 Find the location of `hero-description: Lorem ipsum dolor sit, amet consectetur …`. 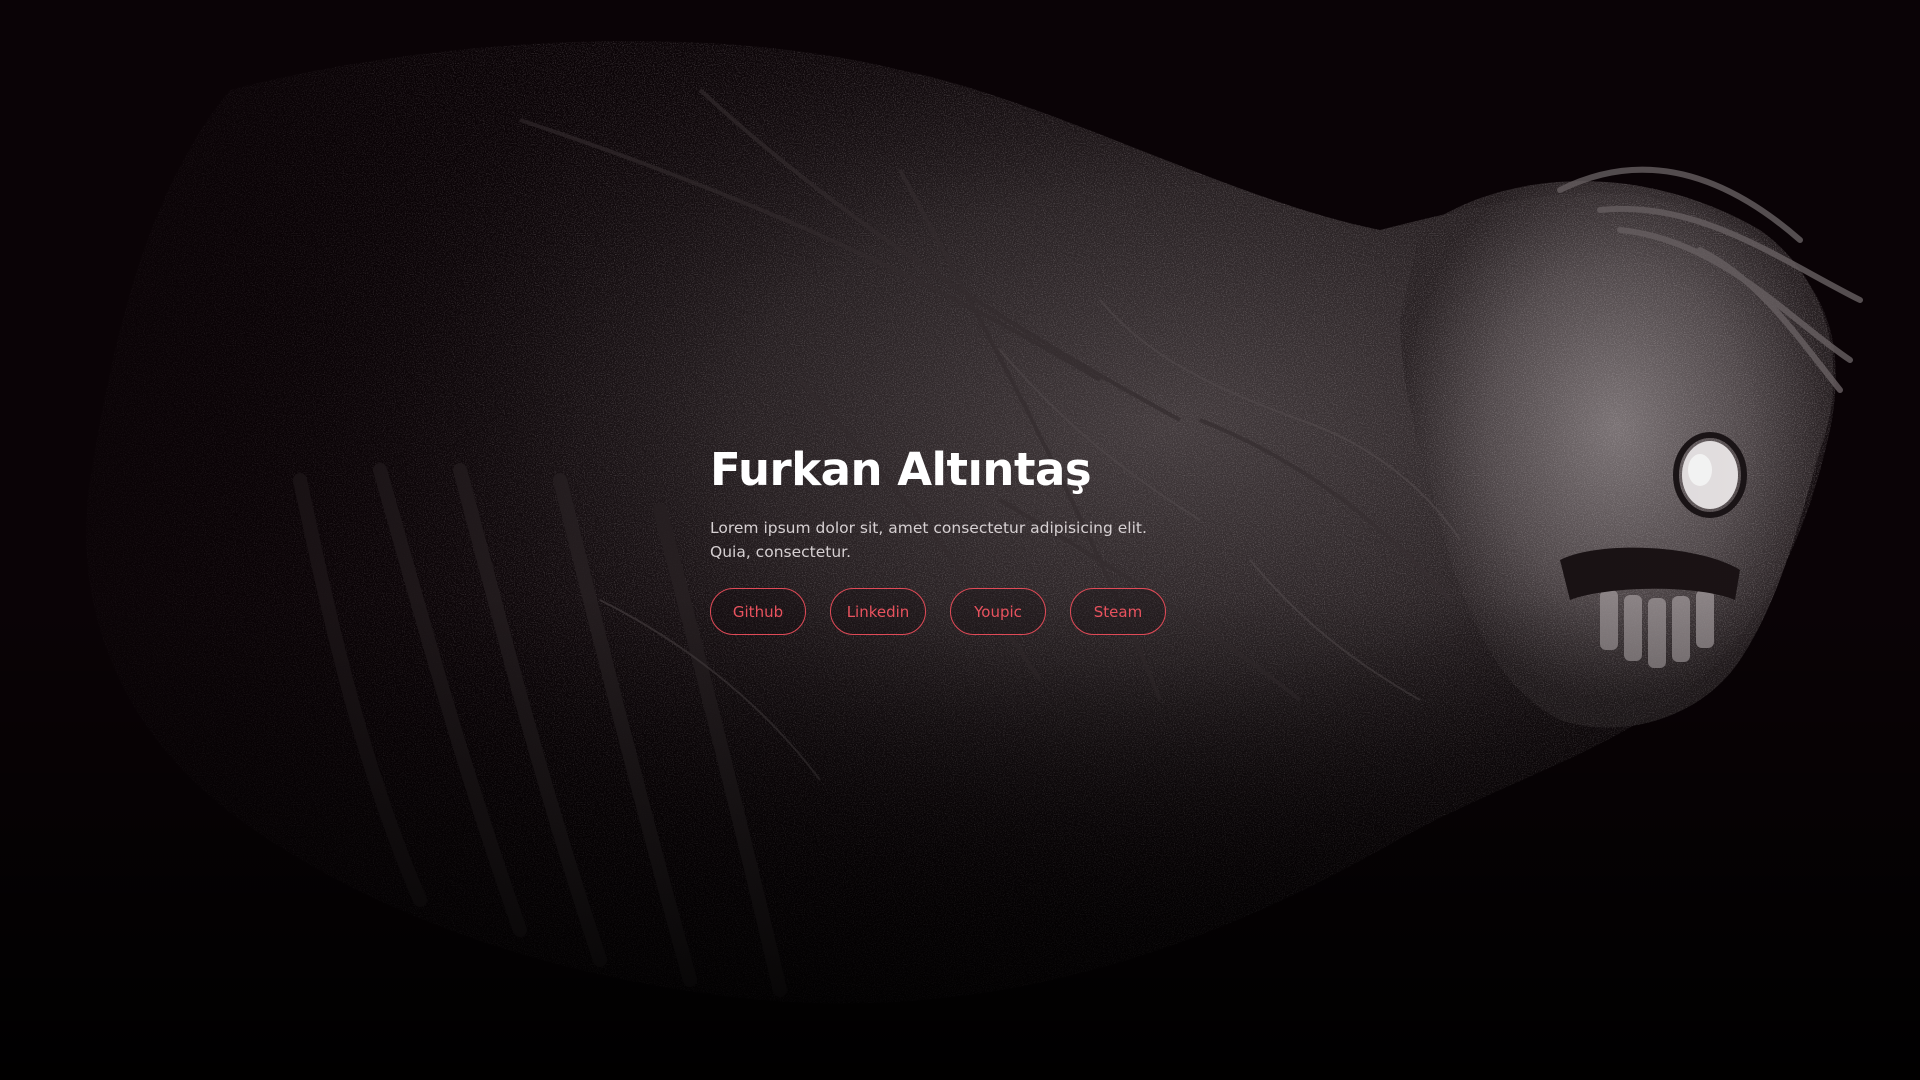

hero-description: Lorem ipsum dolor sit, amet consectetur … is located at coordinates (928, 540).